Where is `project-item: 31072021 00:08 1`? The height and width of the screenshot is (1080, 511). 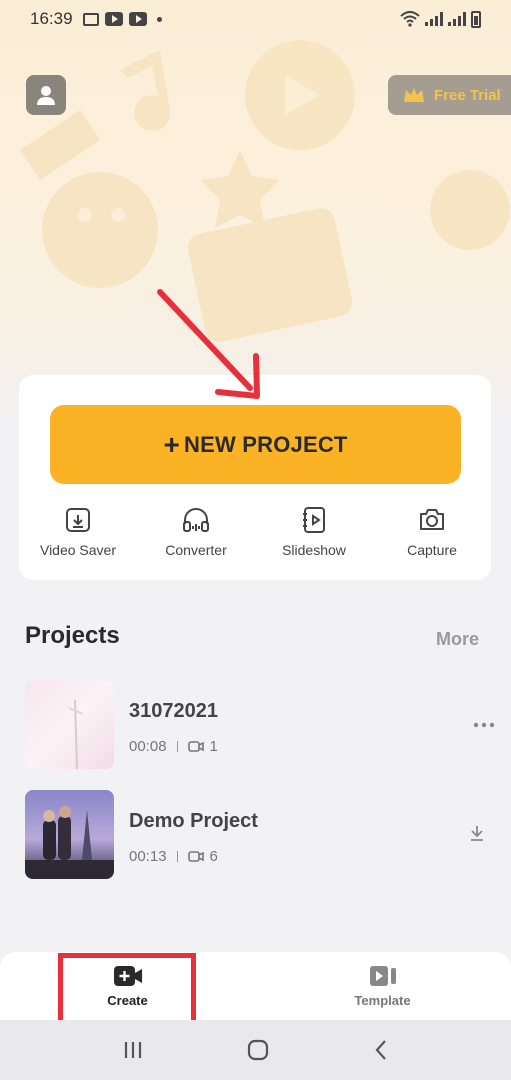 project-item: 31072021 00:08 1 is located at coordinates (260, 725).